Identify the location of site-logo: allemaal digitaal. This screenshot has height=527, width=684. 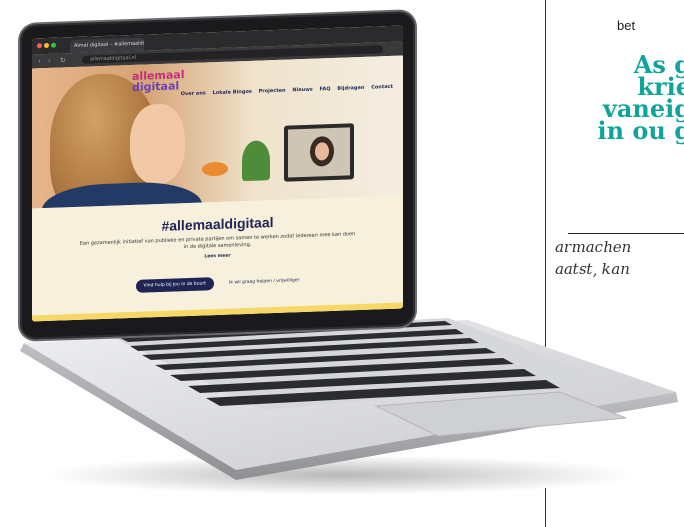
(158, 81).